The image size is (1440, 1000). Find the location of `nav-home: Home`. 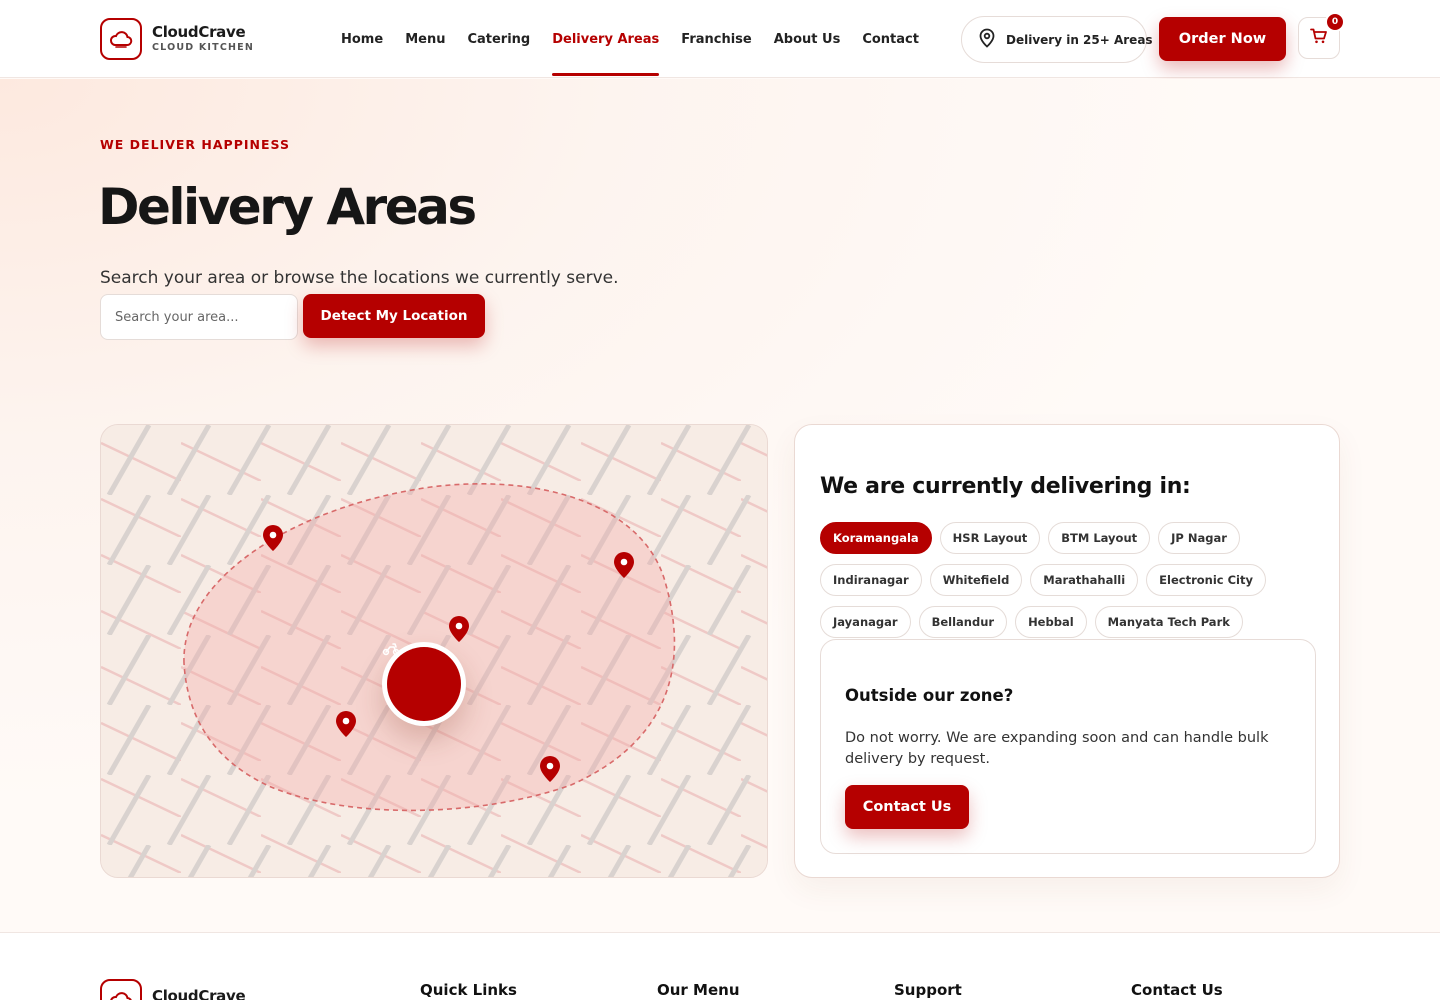

nav-home: Home is located at coordinates (362, 39).